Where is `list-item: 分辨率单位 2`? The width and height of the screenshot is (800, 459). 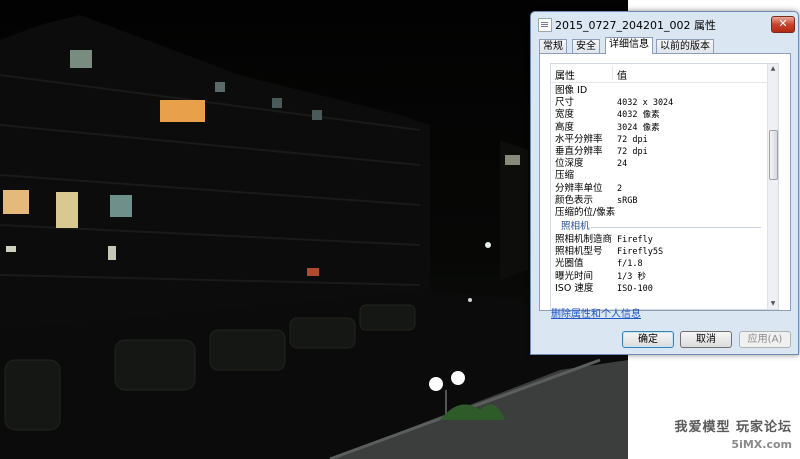 list-item: 分辨率单位 2 is located at coordinates (659, 189).